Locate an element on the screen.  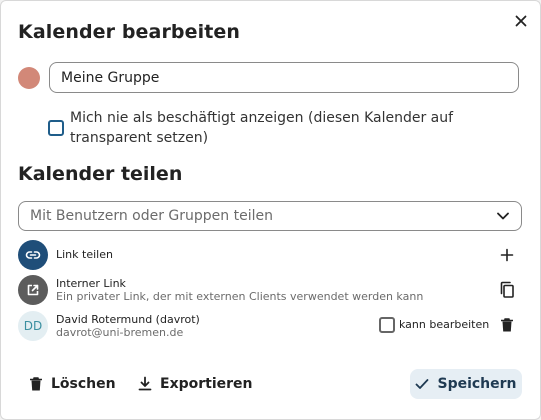
plus-icon is located at coordinates (507, 255).